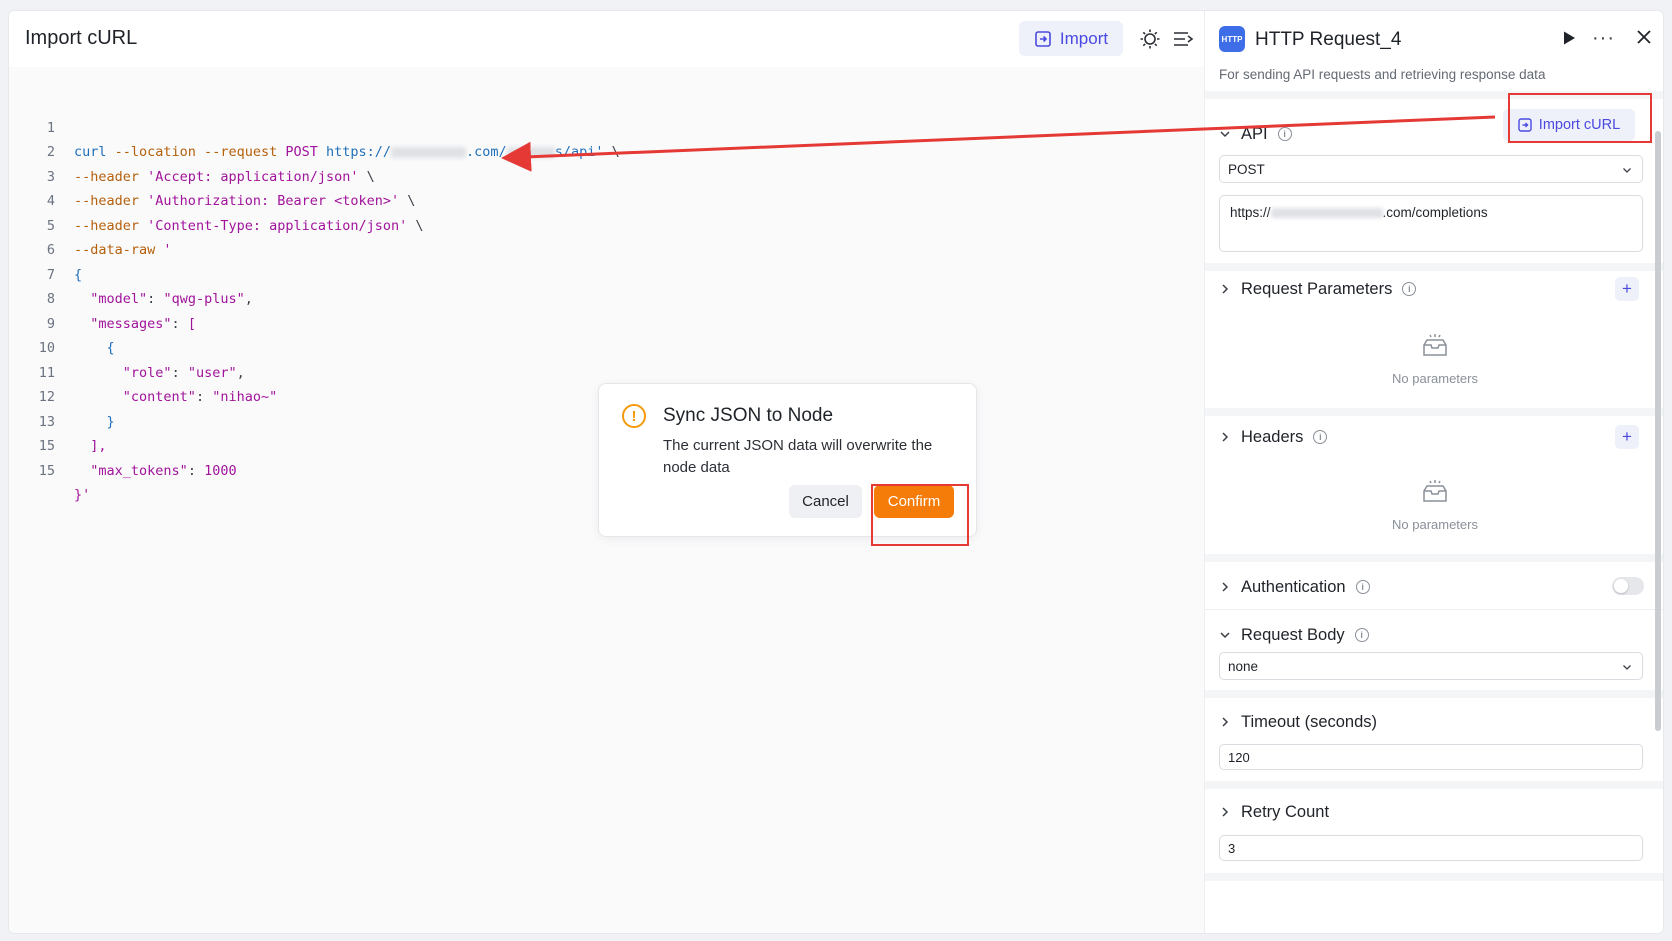  I want to click on add-parameter-button: +, so click(1627, 289).